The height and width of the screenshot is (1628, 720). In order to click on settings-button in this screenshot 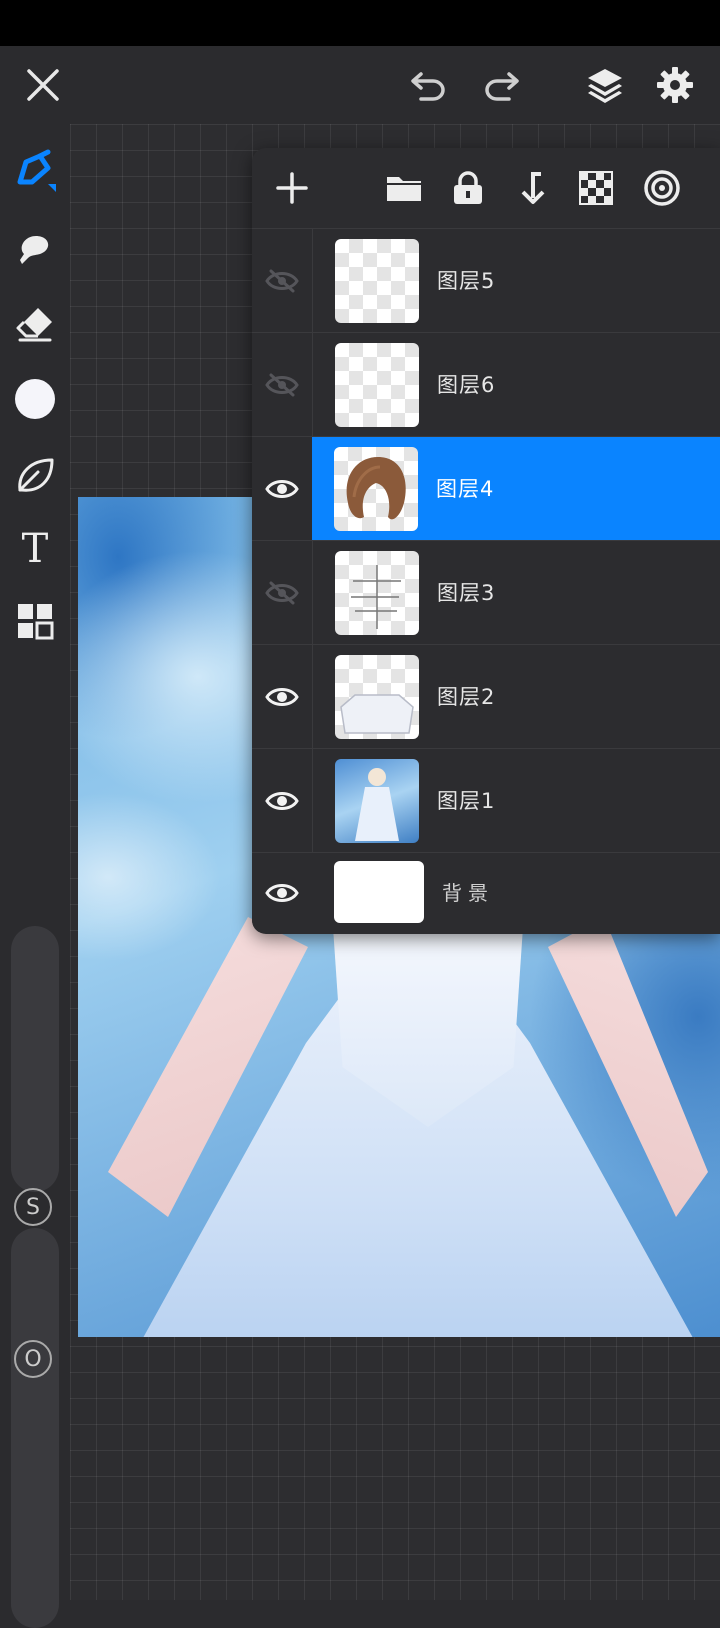, I will do `click(675, 85)`.